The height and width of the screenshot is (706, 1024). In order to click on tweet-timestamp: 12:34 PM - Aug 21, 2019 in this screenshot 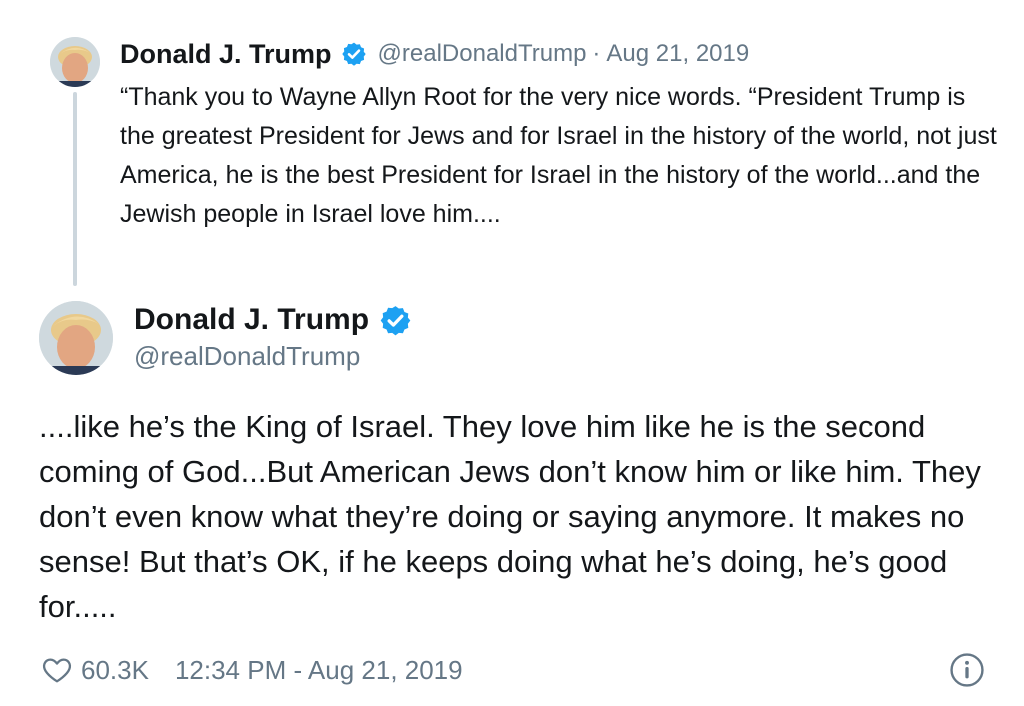, I will do `click(319, 670)`.